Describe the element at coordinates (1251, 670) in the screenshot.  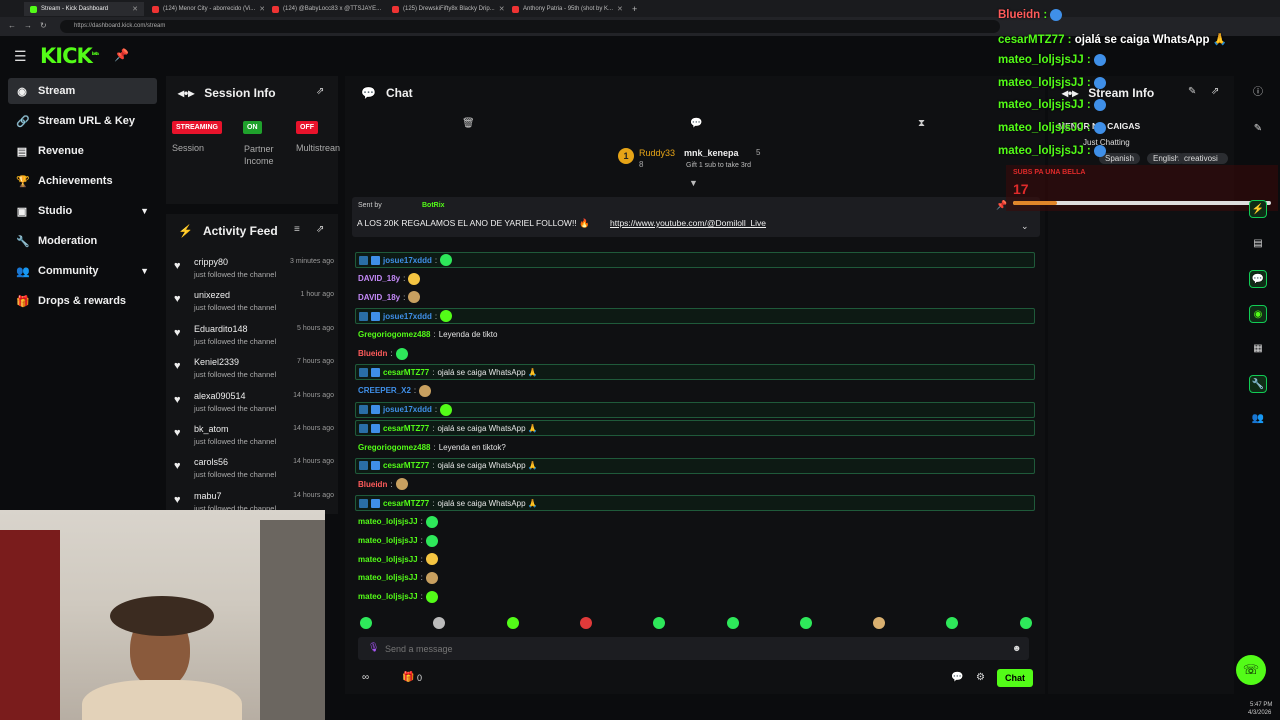
I see `help-chat-button: ☏` at that location.